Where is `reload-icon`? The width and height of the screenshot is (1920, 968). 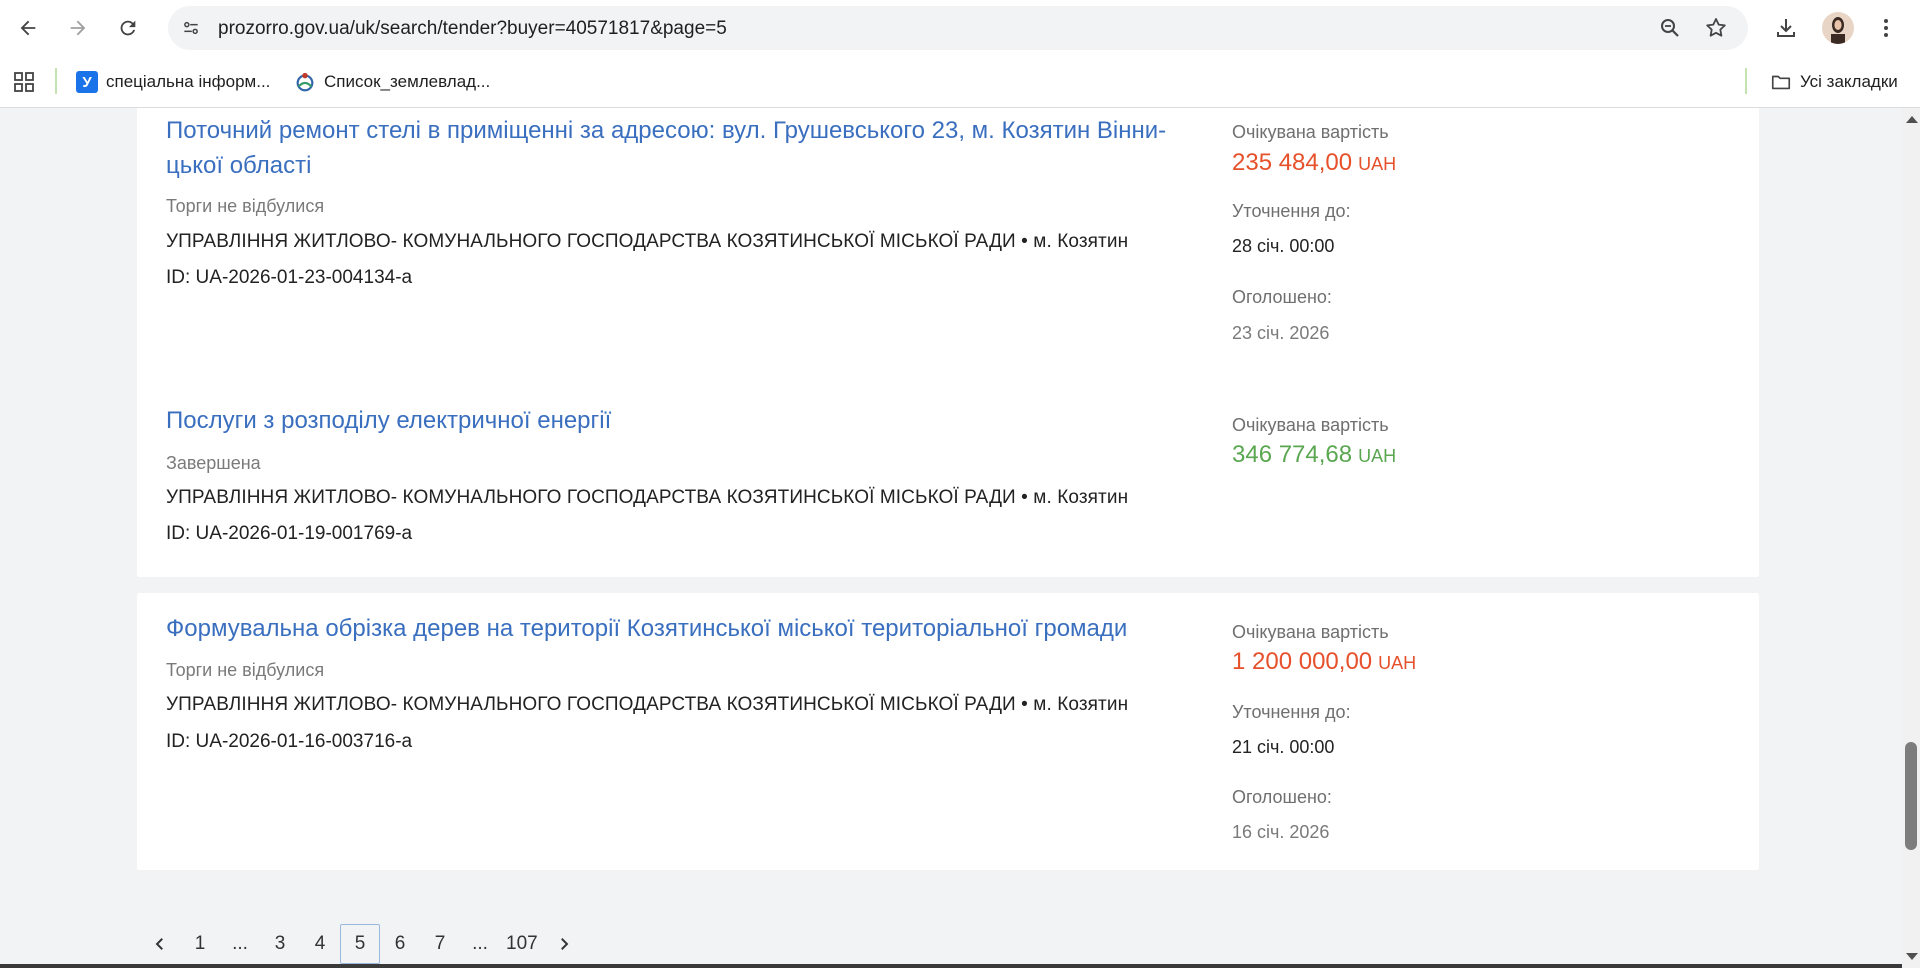 reload-icon is located at coordinates (128, 28).